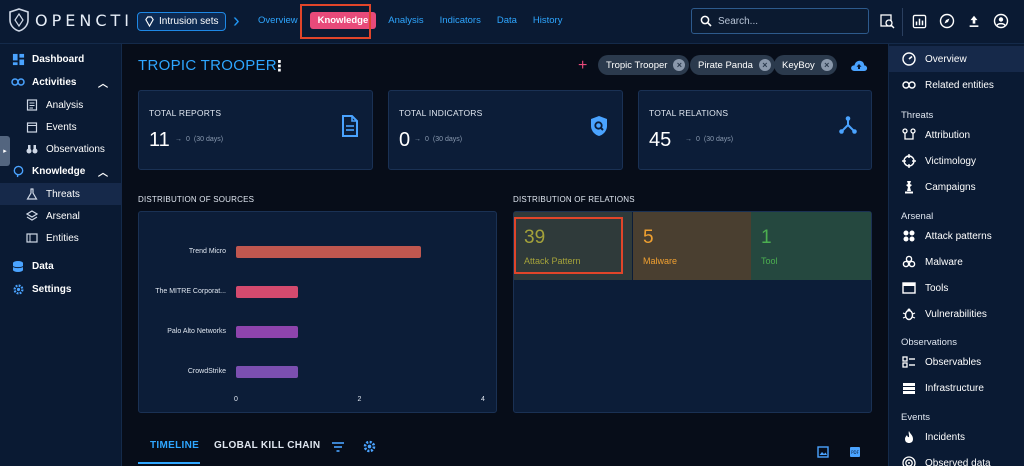 This screenshot has height=466, width=1024. I want to click on rnav-item-attack-patterns: Attack patterns, so click(956, 236).